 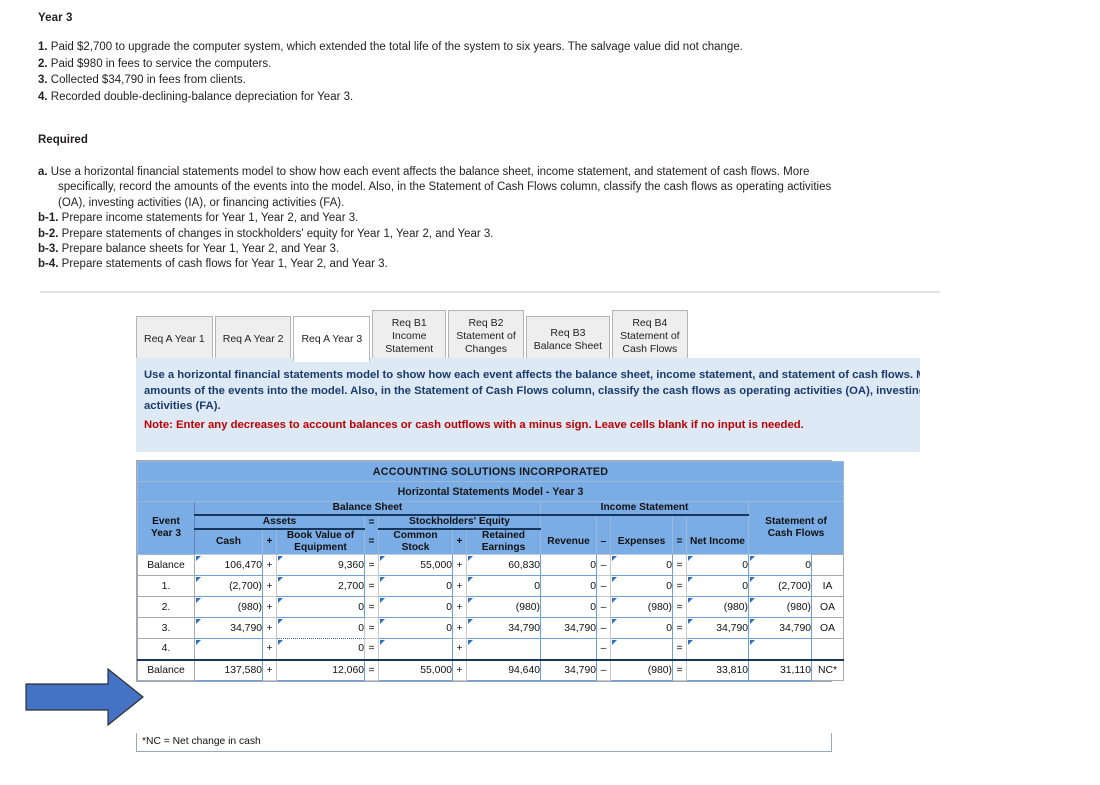 What do you see at coordinates (490, 292) in the screenshot?
I see `section-divider` at bounding box center [490, 292].